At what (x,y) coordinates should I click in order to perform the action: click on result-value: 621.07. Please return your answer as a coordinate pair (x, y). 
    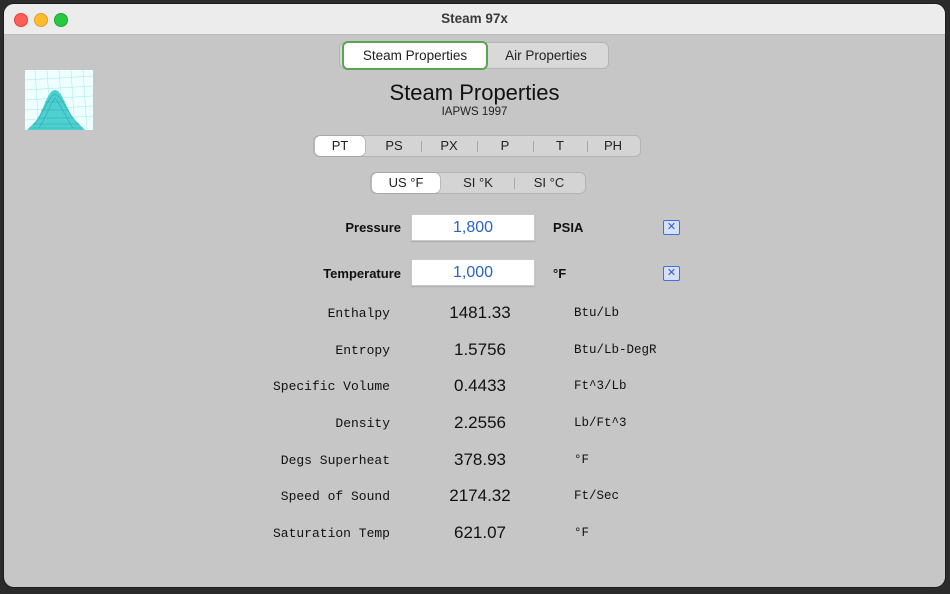
    Looking at the image, I should click on (480, 532).